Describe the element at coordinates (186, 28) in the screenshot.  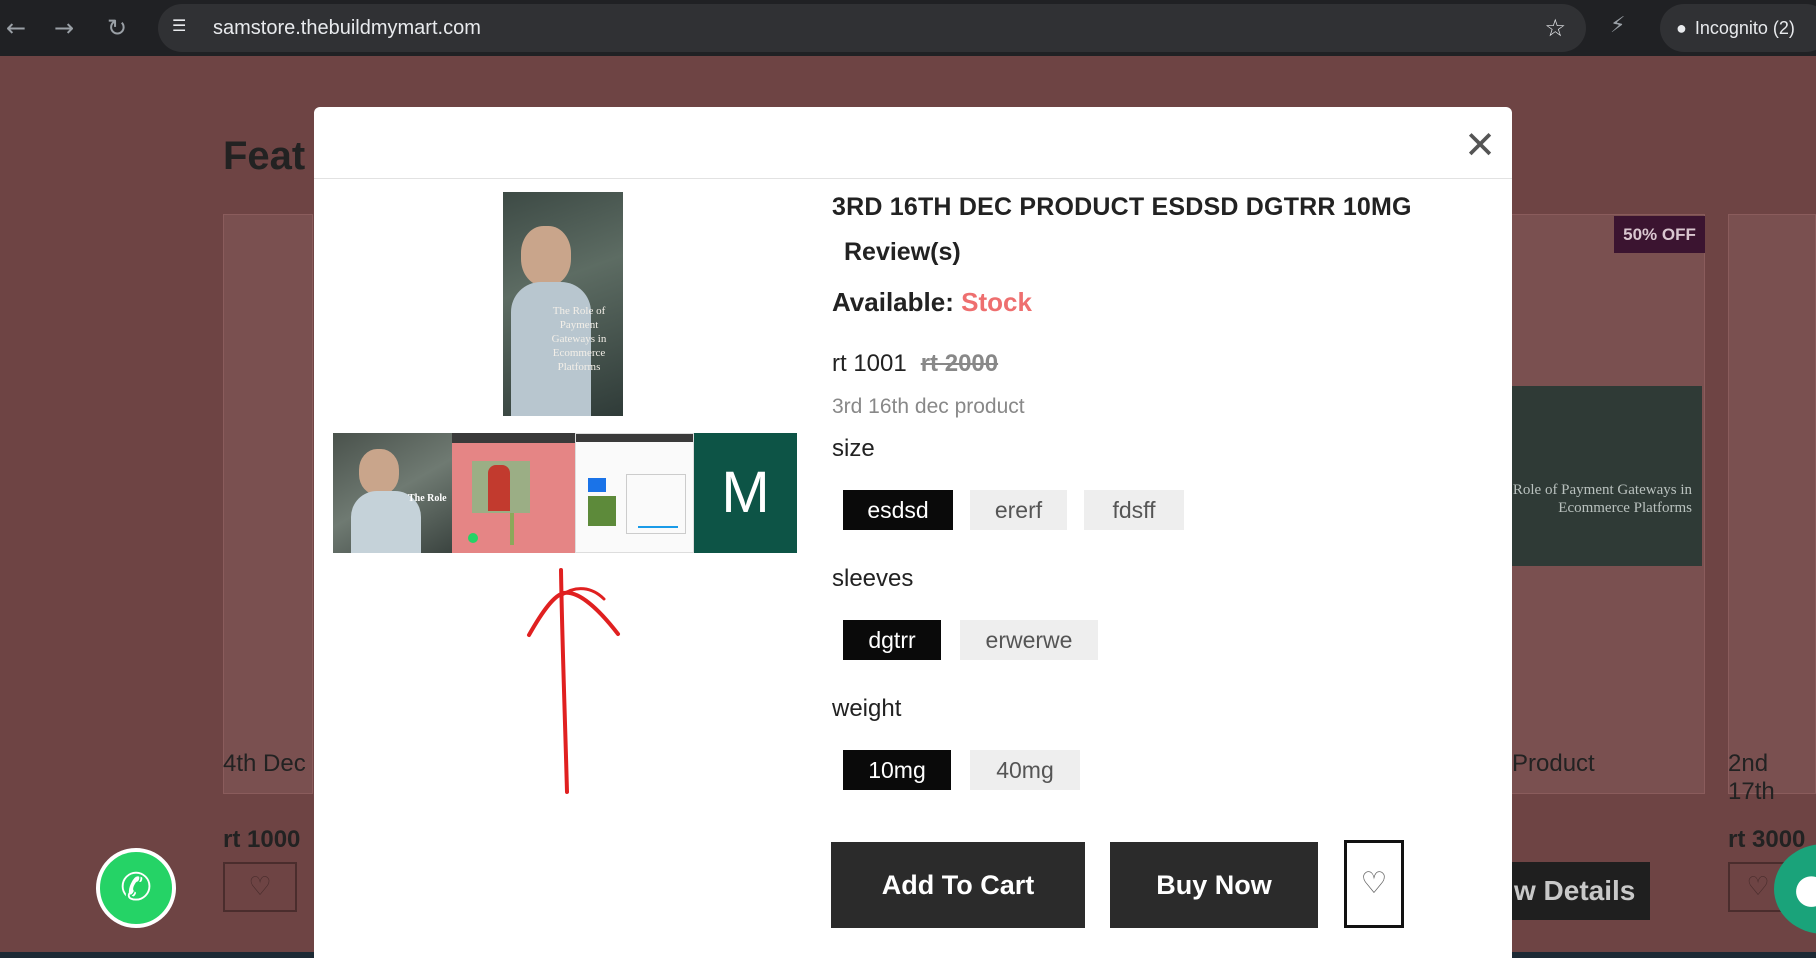
I see `site-info-icon: ☰` at that location.